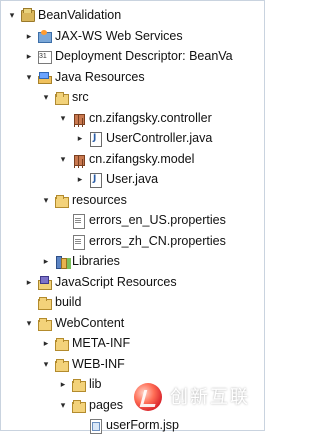 The height and width of the screenshot is (436, 320). Describe the element at coordinates (80, 15) in the screenshot. I see `tree-item-label: BeanValidation` at that location.